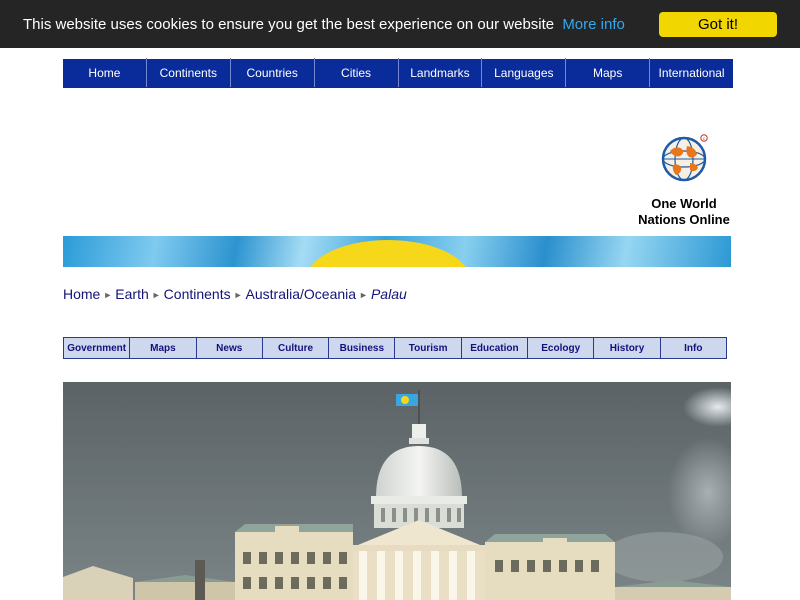 Image resolution: width=800 pixels, height=600 pixels. I want to click on breadcrumb-australia-oceania: Australia/Oceania, so click(301, 294).